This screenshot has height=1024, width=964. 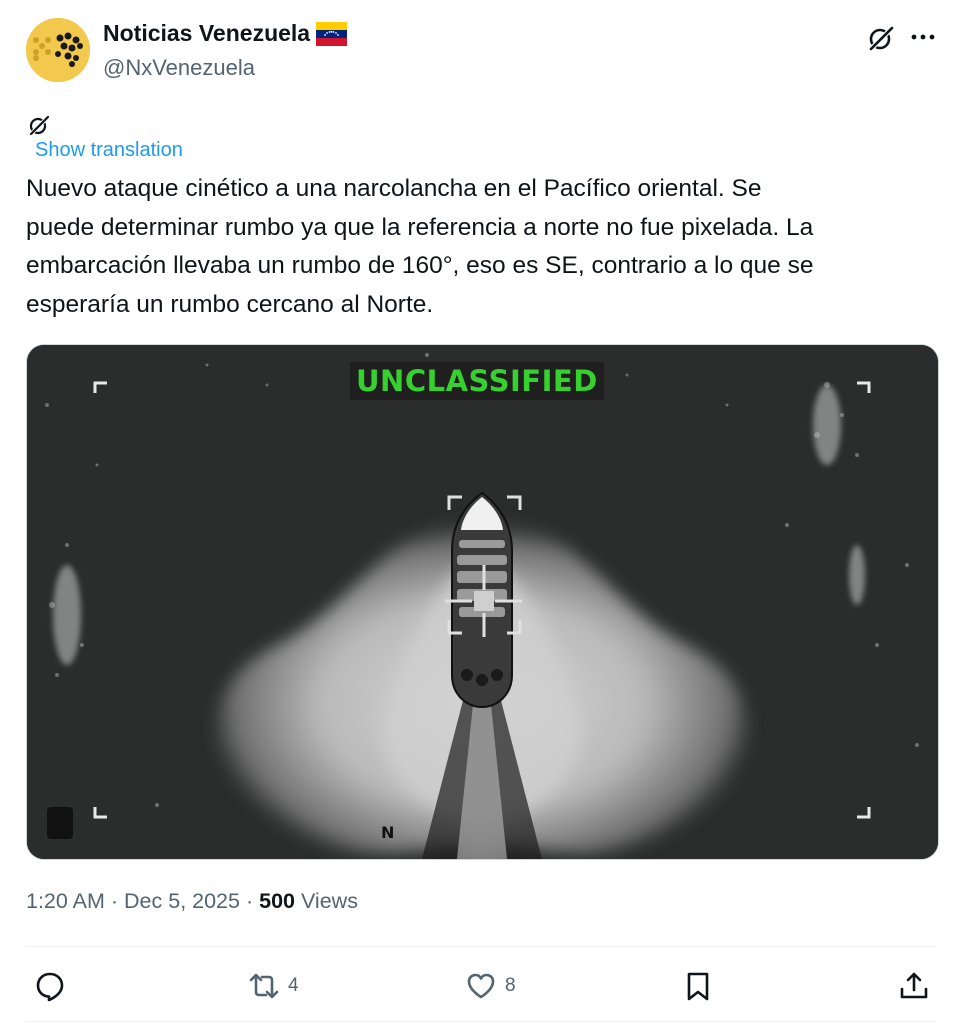 What do you see at coordinates (881, 38) in the screenshot?
I see `grok-icon` at bounding box center [881, 38].